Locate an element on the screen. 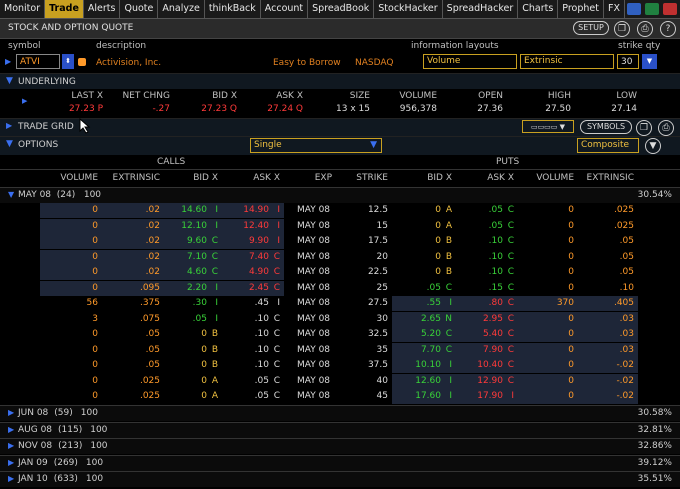  grid-layout-select: ▭▭▭▭ ▼ is located at coordinates (548, 126).